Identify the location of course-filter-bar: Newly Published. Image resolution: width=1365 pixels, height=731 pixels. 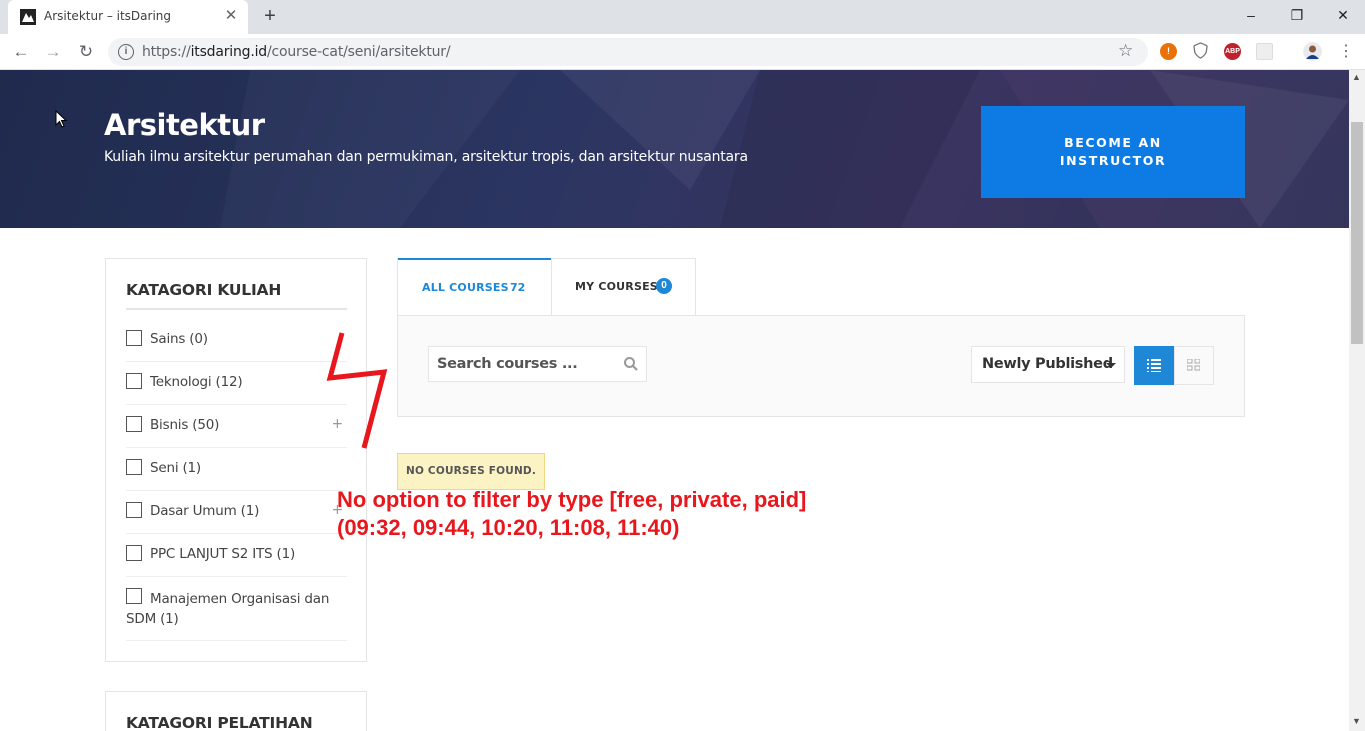
(821, 366).